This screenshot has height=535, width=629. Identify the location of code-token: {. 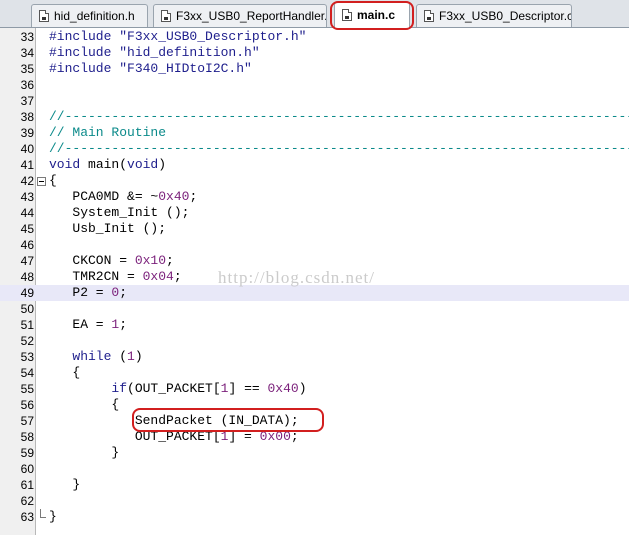
(53, 180).